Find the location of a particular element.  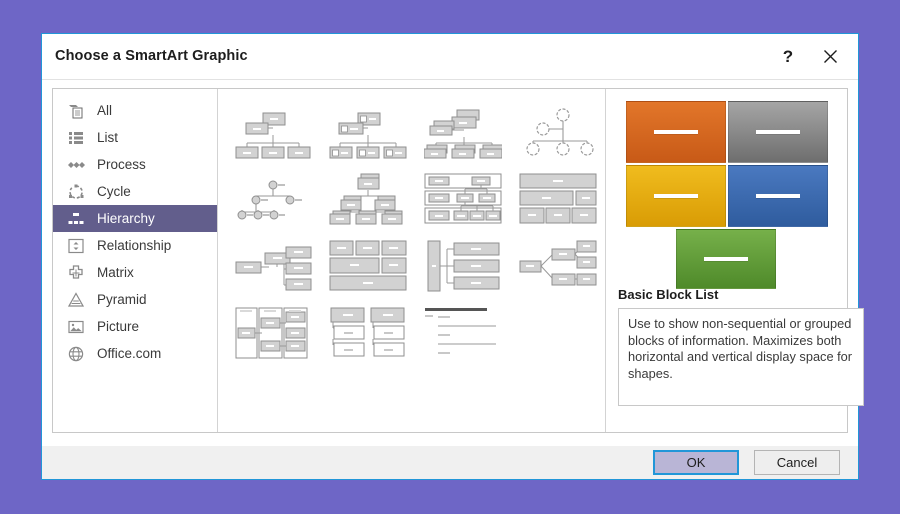

all-icon is located at coordinates (76, 111).